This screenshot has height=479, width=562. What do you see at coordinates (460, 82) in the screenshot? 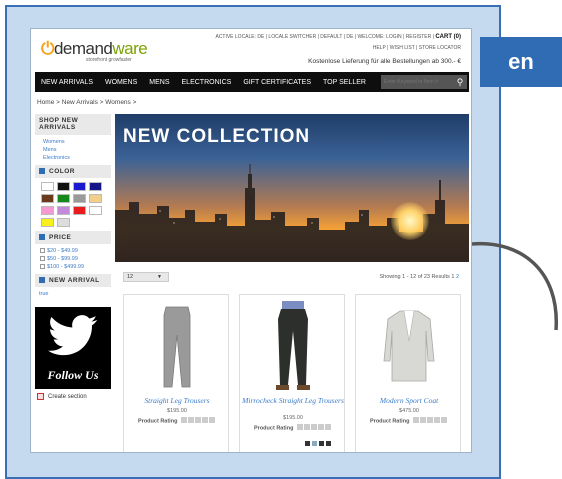
I see `search-icon: ⚲` at bounding box center [460, 82].